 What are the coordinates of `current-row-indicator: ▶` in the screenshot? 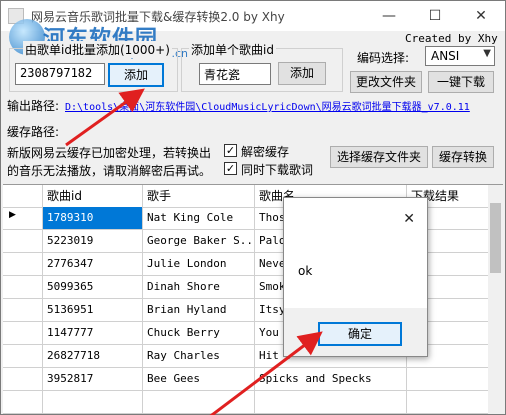 It's located at (12, 215).